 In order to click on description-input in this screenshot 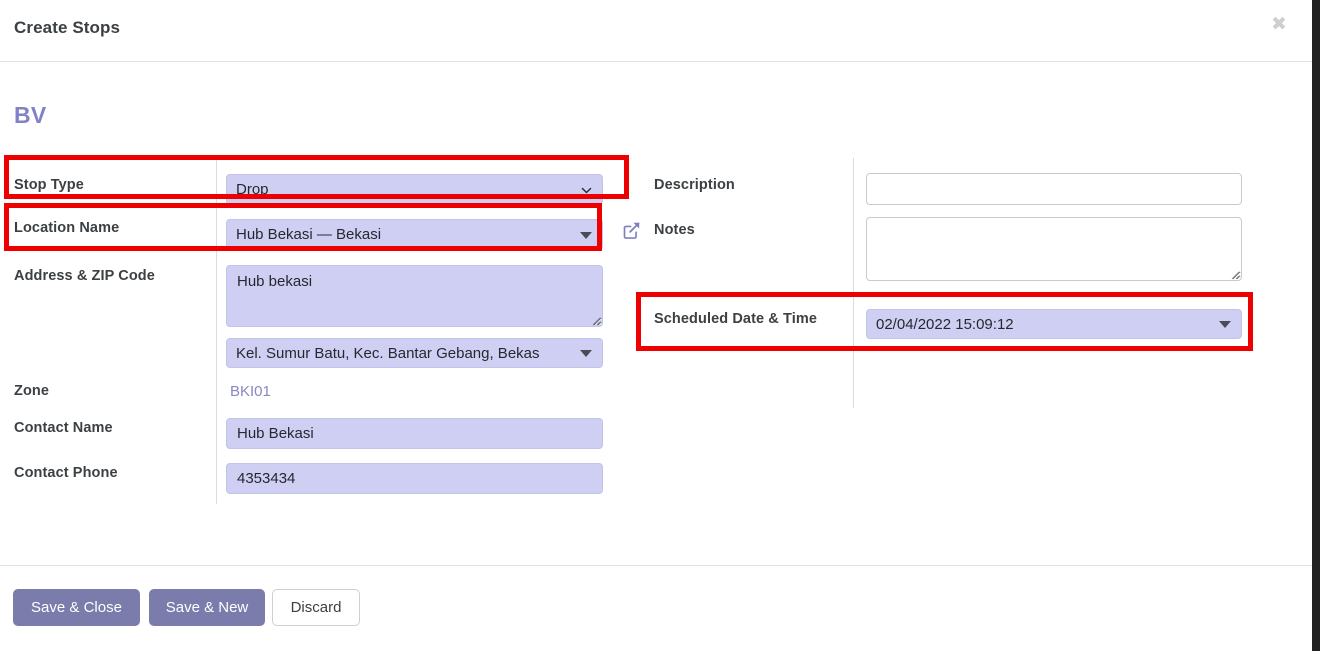, I will do `click(1054, 189)`.